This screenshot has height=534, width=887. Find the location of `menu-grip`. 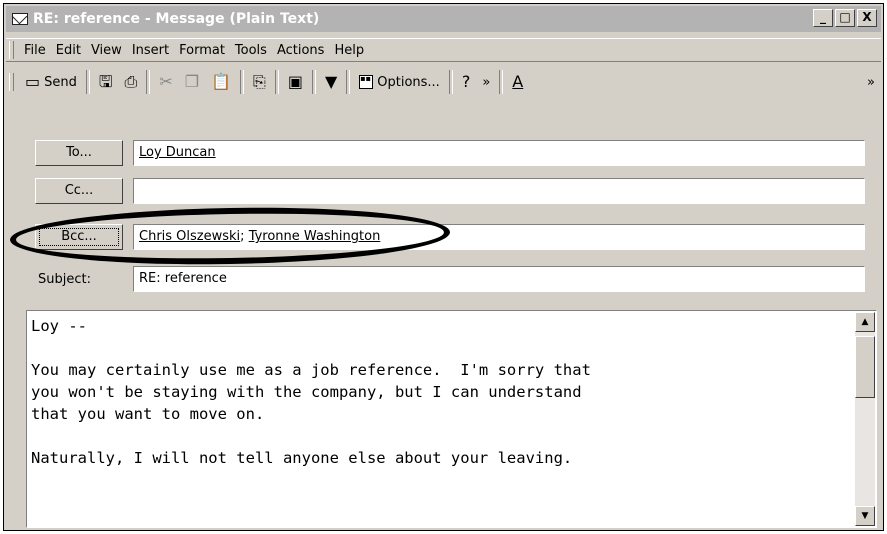

menu-grip is located at coordinates (11, 50).